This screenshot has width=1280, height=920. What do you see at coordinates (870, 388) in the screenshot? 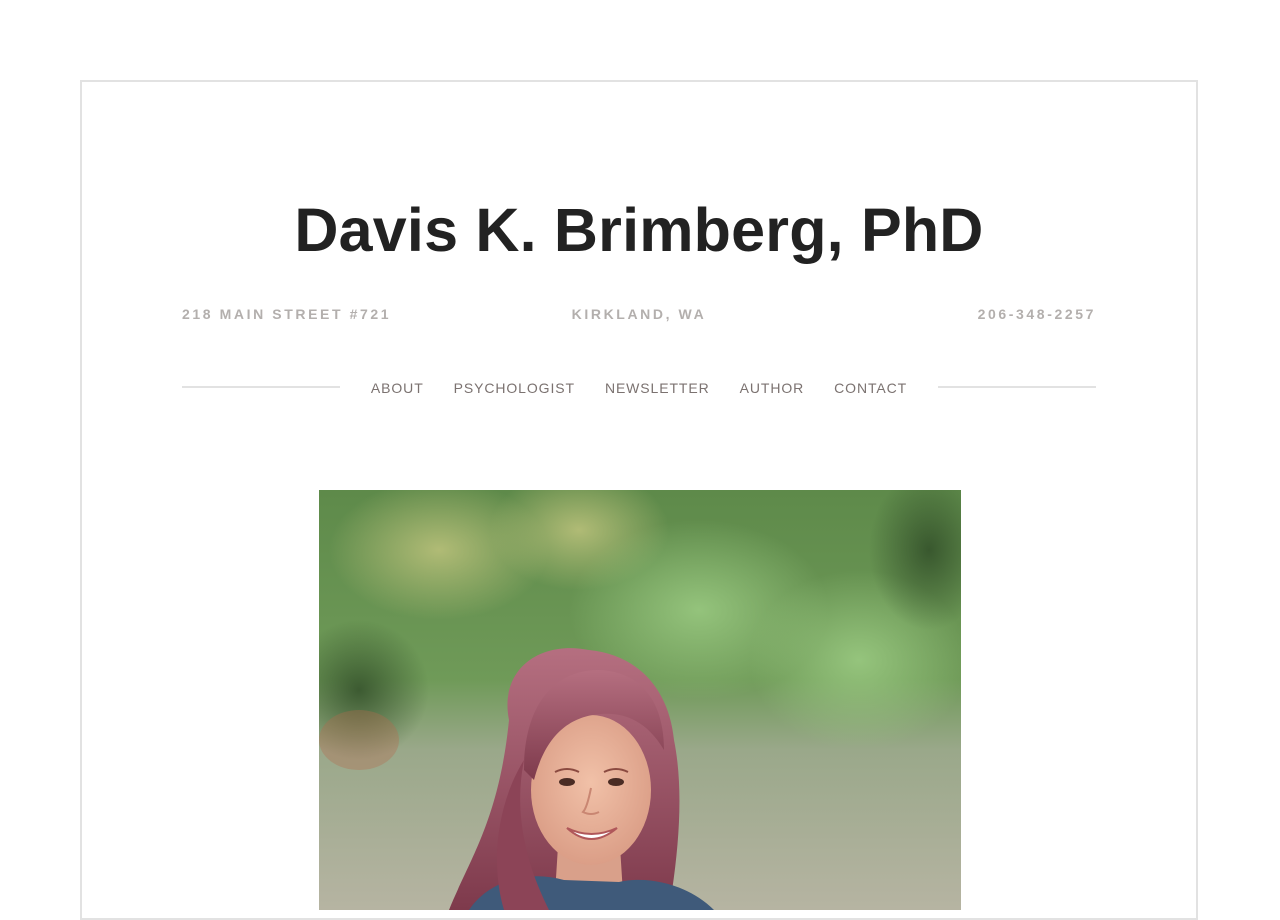
I see `nav-item-contact: CONTACT` at bounding box center [870, 388].